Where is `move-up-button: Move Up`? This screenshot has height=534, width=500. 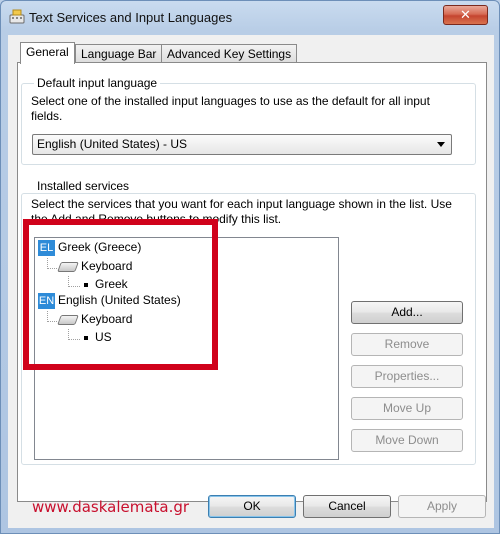
move-up-button: Move Up is located at coordinates (407, 408).